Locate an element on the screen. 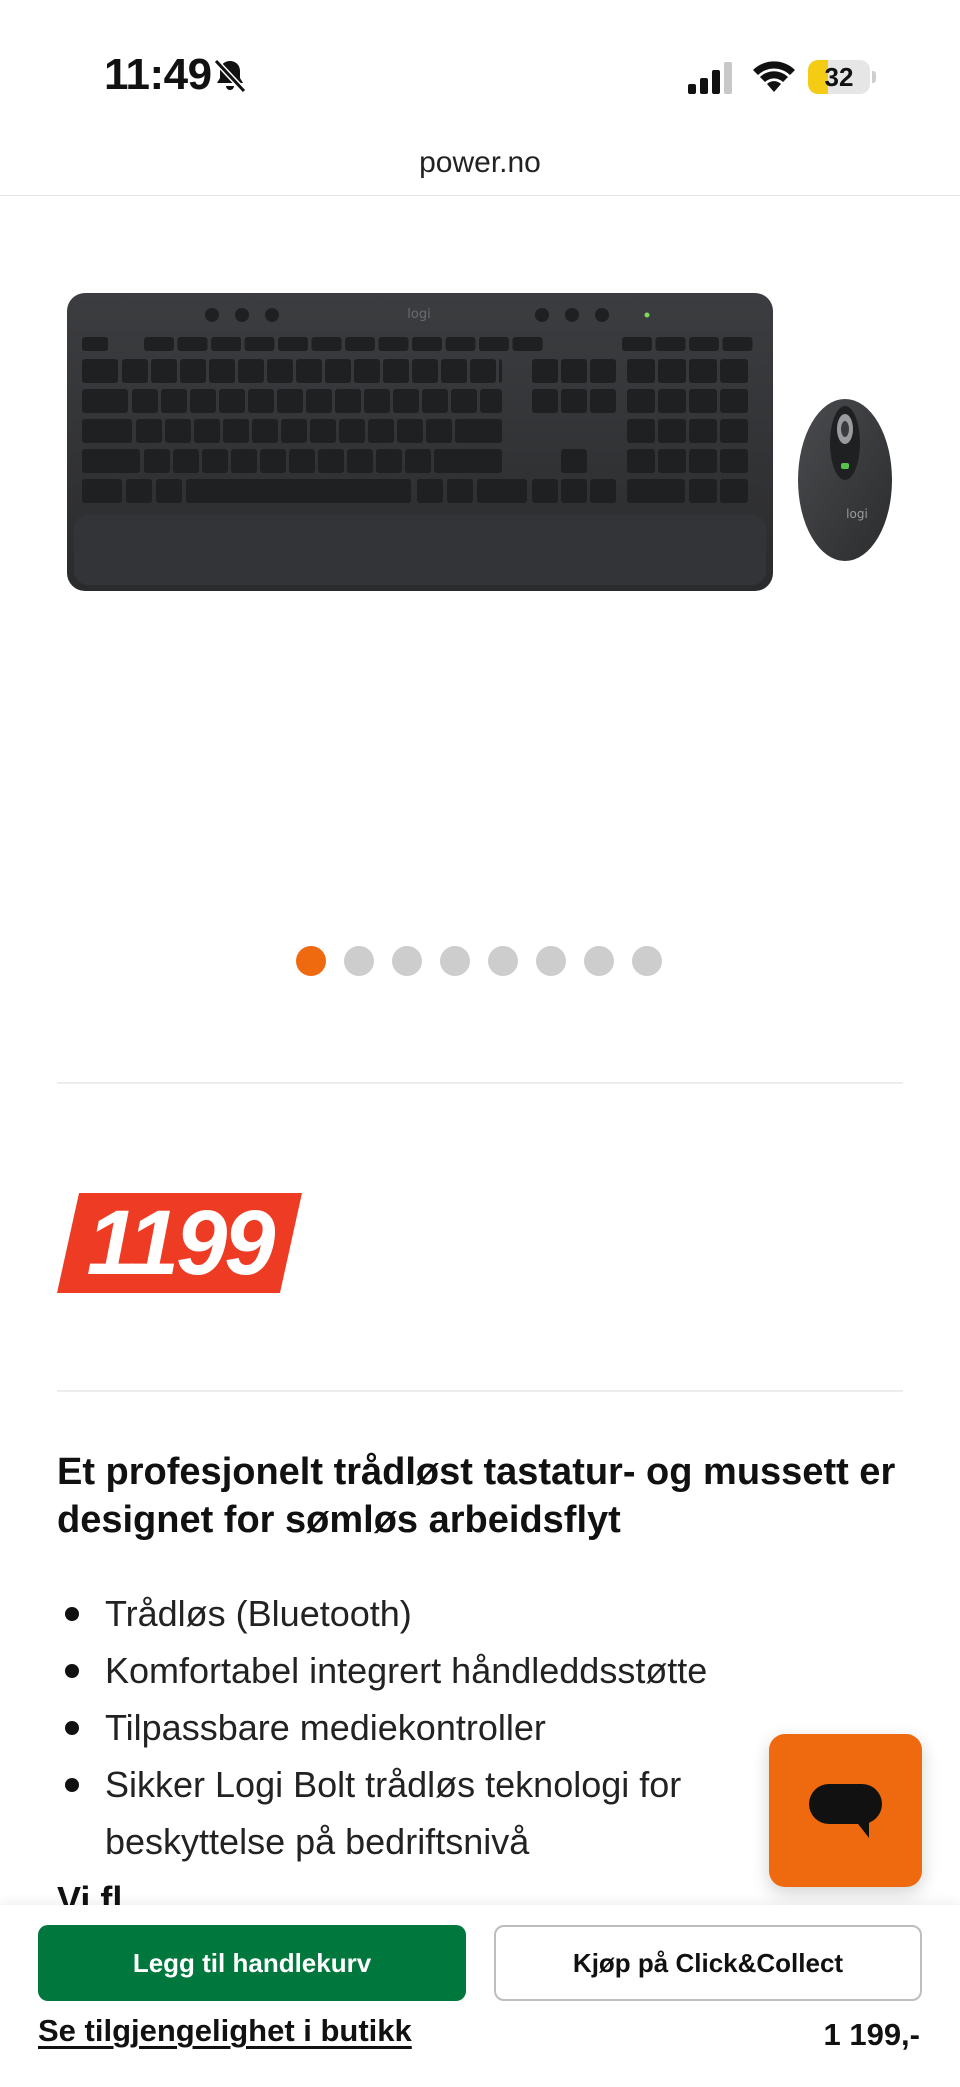  wifi-icon is located at coordinates (774, 76).